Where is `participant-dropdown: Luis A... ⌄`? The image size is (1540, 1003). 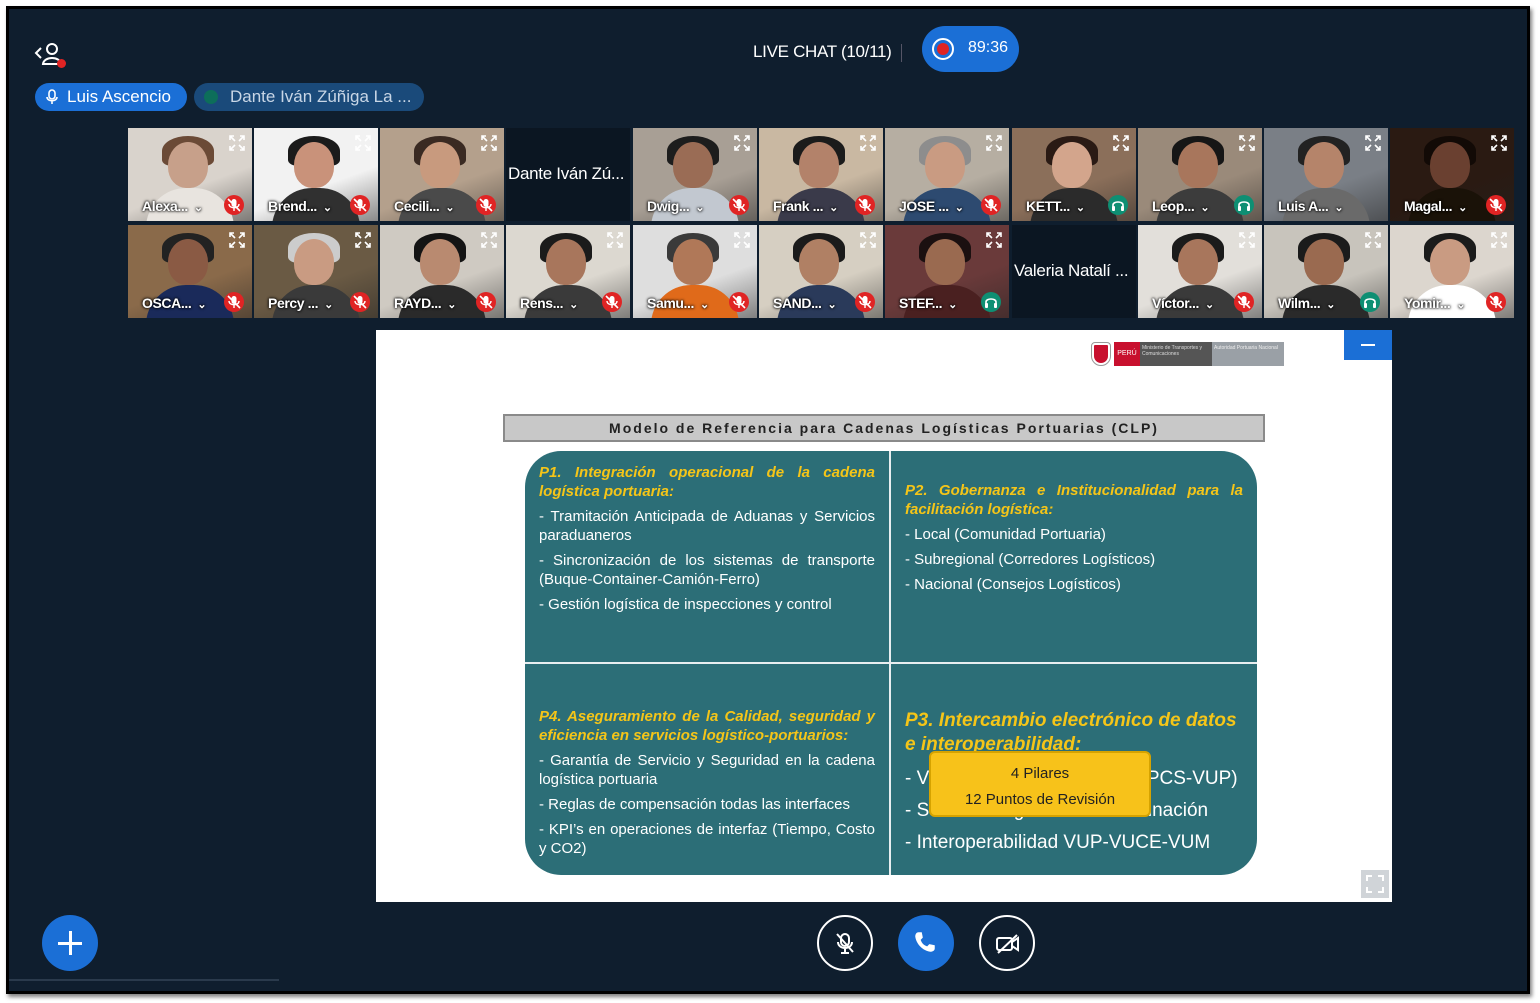 participant-dropdown: Luis A... ⌄ is located at coordinates (1304, 206).